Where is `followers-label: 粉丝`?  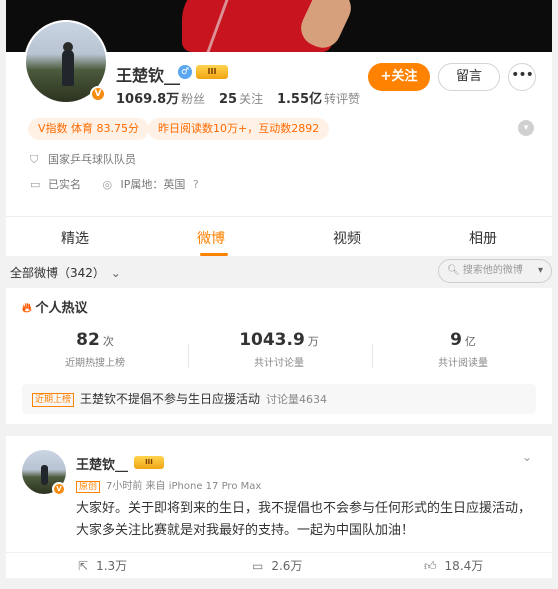 followers-label: 粉丝 is located at coordinates (193, 99).